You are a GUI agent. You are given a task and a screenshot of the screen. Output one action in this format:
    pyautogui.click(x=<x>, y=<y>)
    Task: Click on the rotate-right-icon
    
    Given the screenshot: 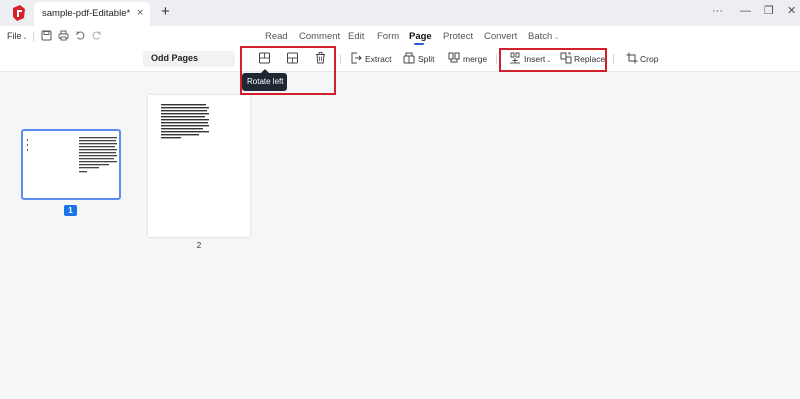 What is the action you would take?
    pyautogui.click(x=292, y=58)
    